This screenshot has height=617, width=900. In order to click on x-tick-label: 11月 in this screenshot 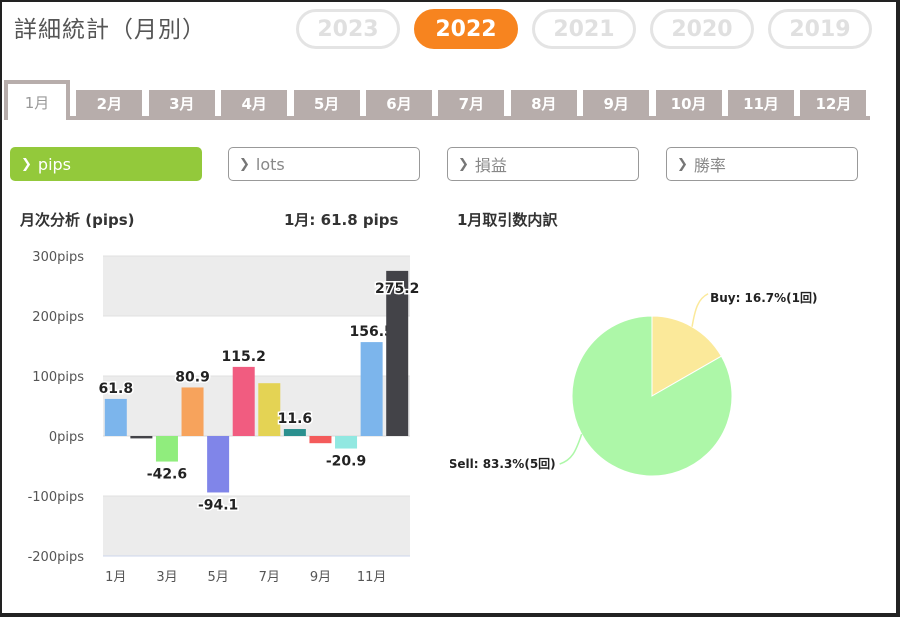, I will do `click(372, 577)`.